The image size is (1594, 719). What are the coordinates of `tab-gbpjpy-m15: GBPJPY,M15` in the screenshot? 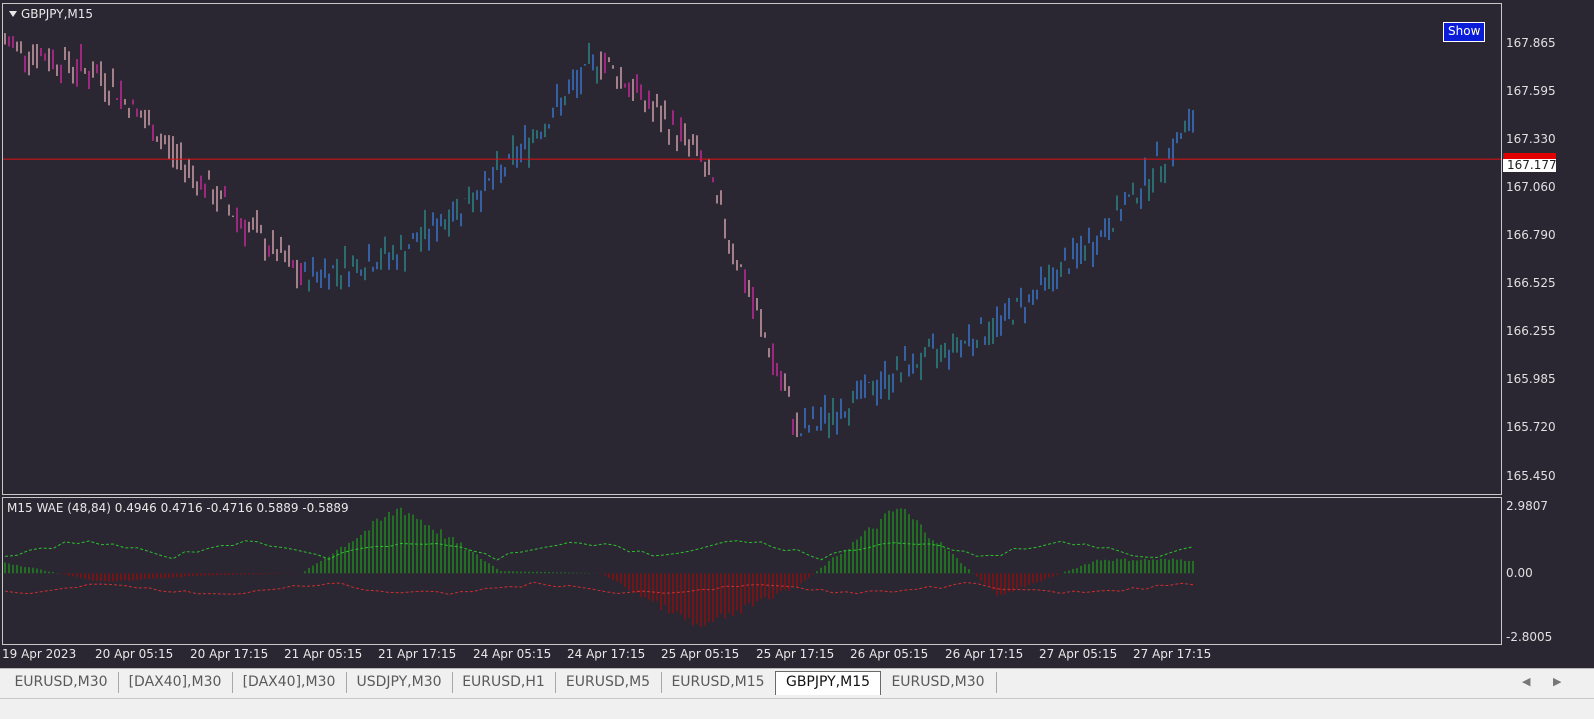 It's located at (828, 683).